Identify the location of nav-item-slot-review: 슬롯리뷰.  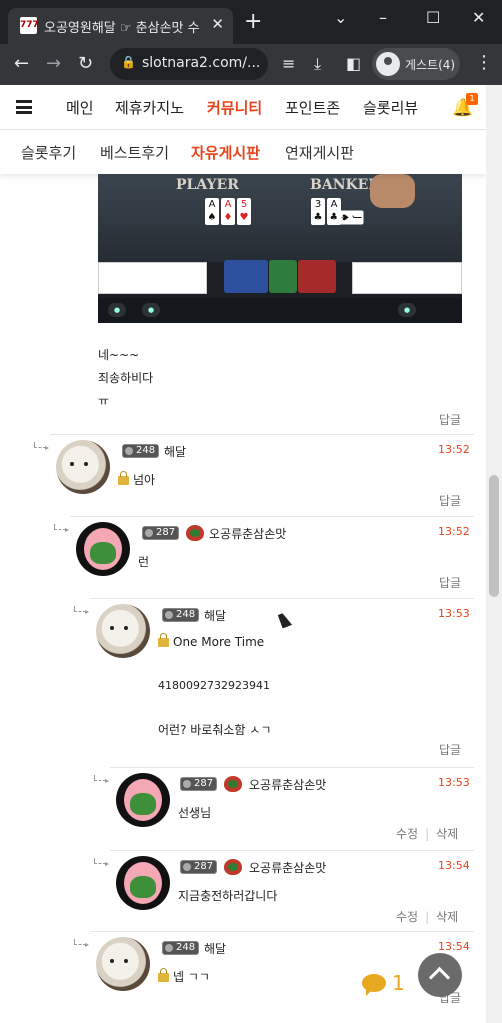
(390, 107).